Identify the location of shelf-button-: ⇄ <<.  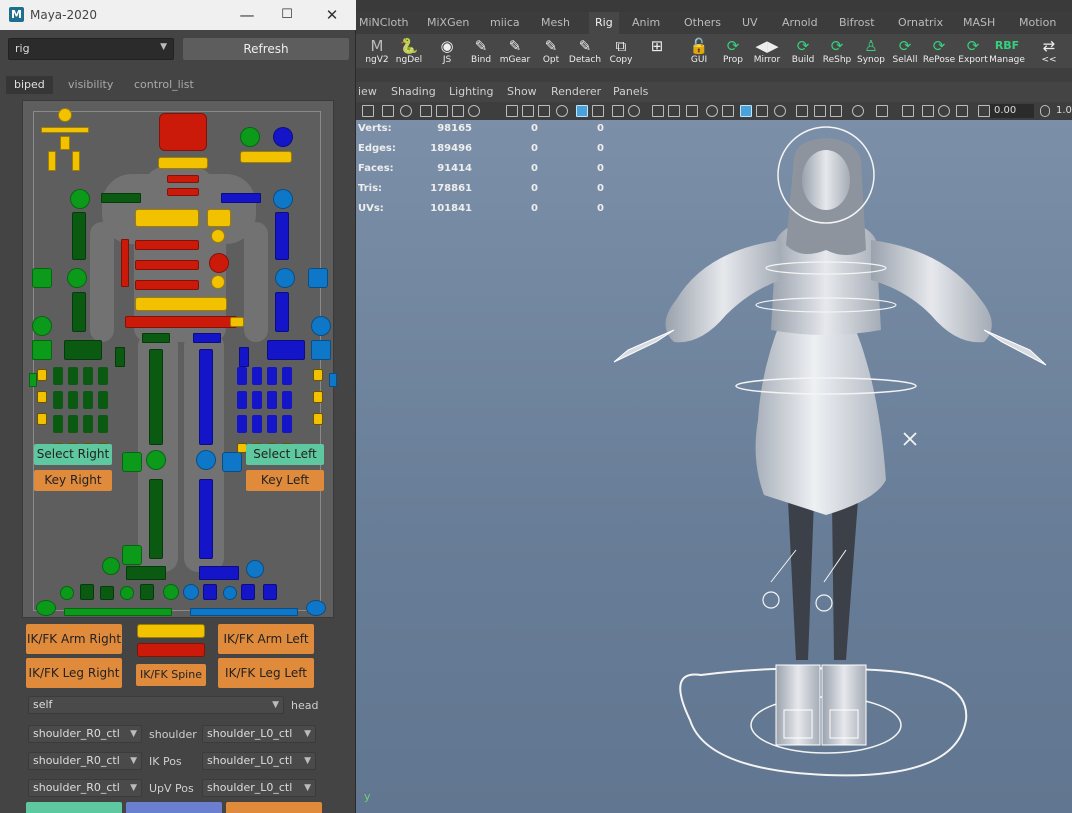
(1049, 51).